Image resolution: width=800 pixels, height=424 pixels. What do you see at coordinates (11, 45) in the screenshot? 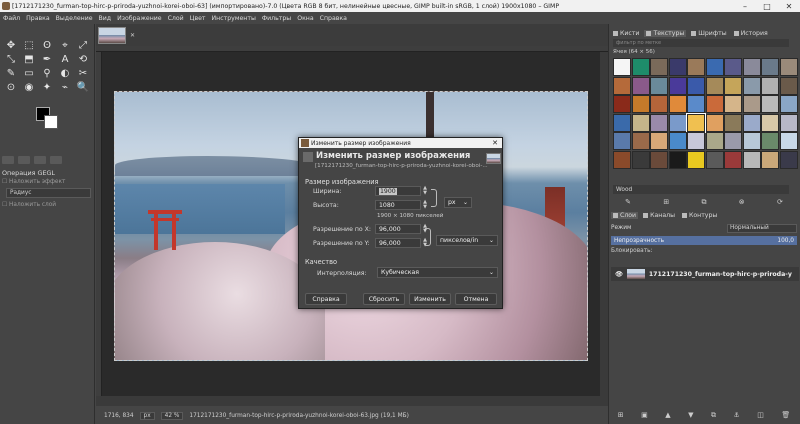
I see `move-tool-icon: ✥` at bounding box center [11, 45].